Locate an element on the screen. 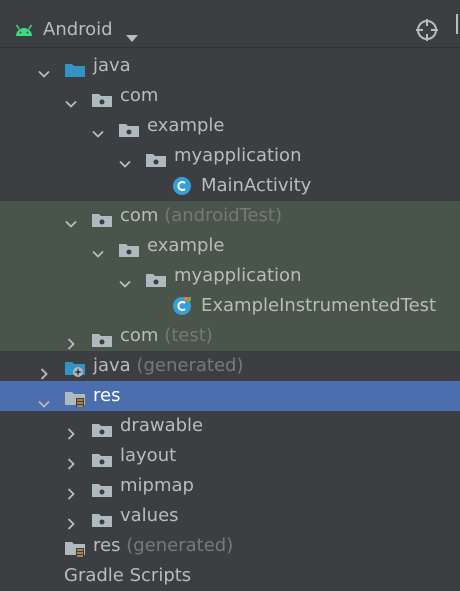 Image resolution: width=460 pixels, height=591 pixels. class-icon is located at coordinates (182, 185).